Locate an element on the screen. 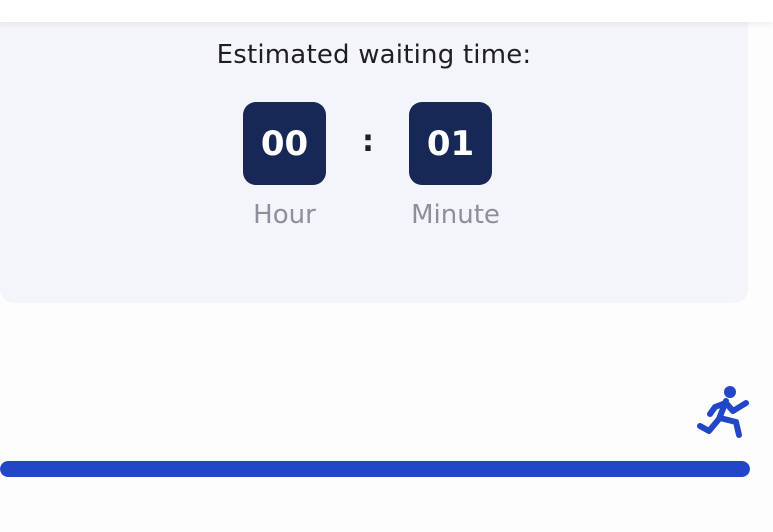 The width and height of the screenshot is (773, 532). top-bar-shadow is located at coordinates (386, 11).